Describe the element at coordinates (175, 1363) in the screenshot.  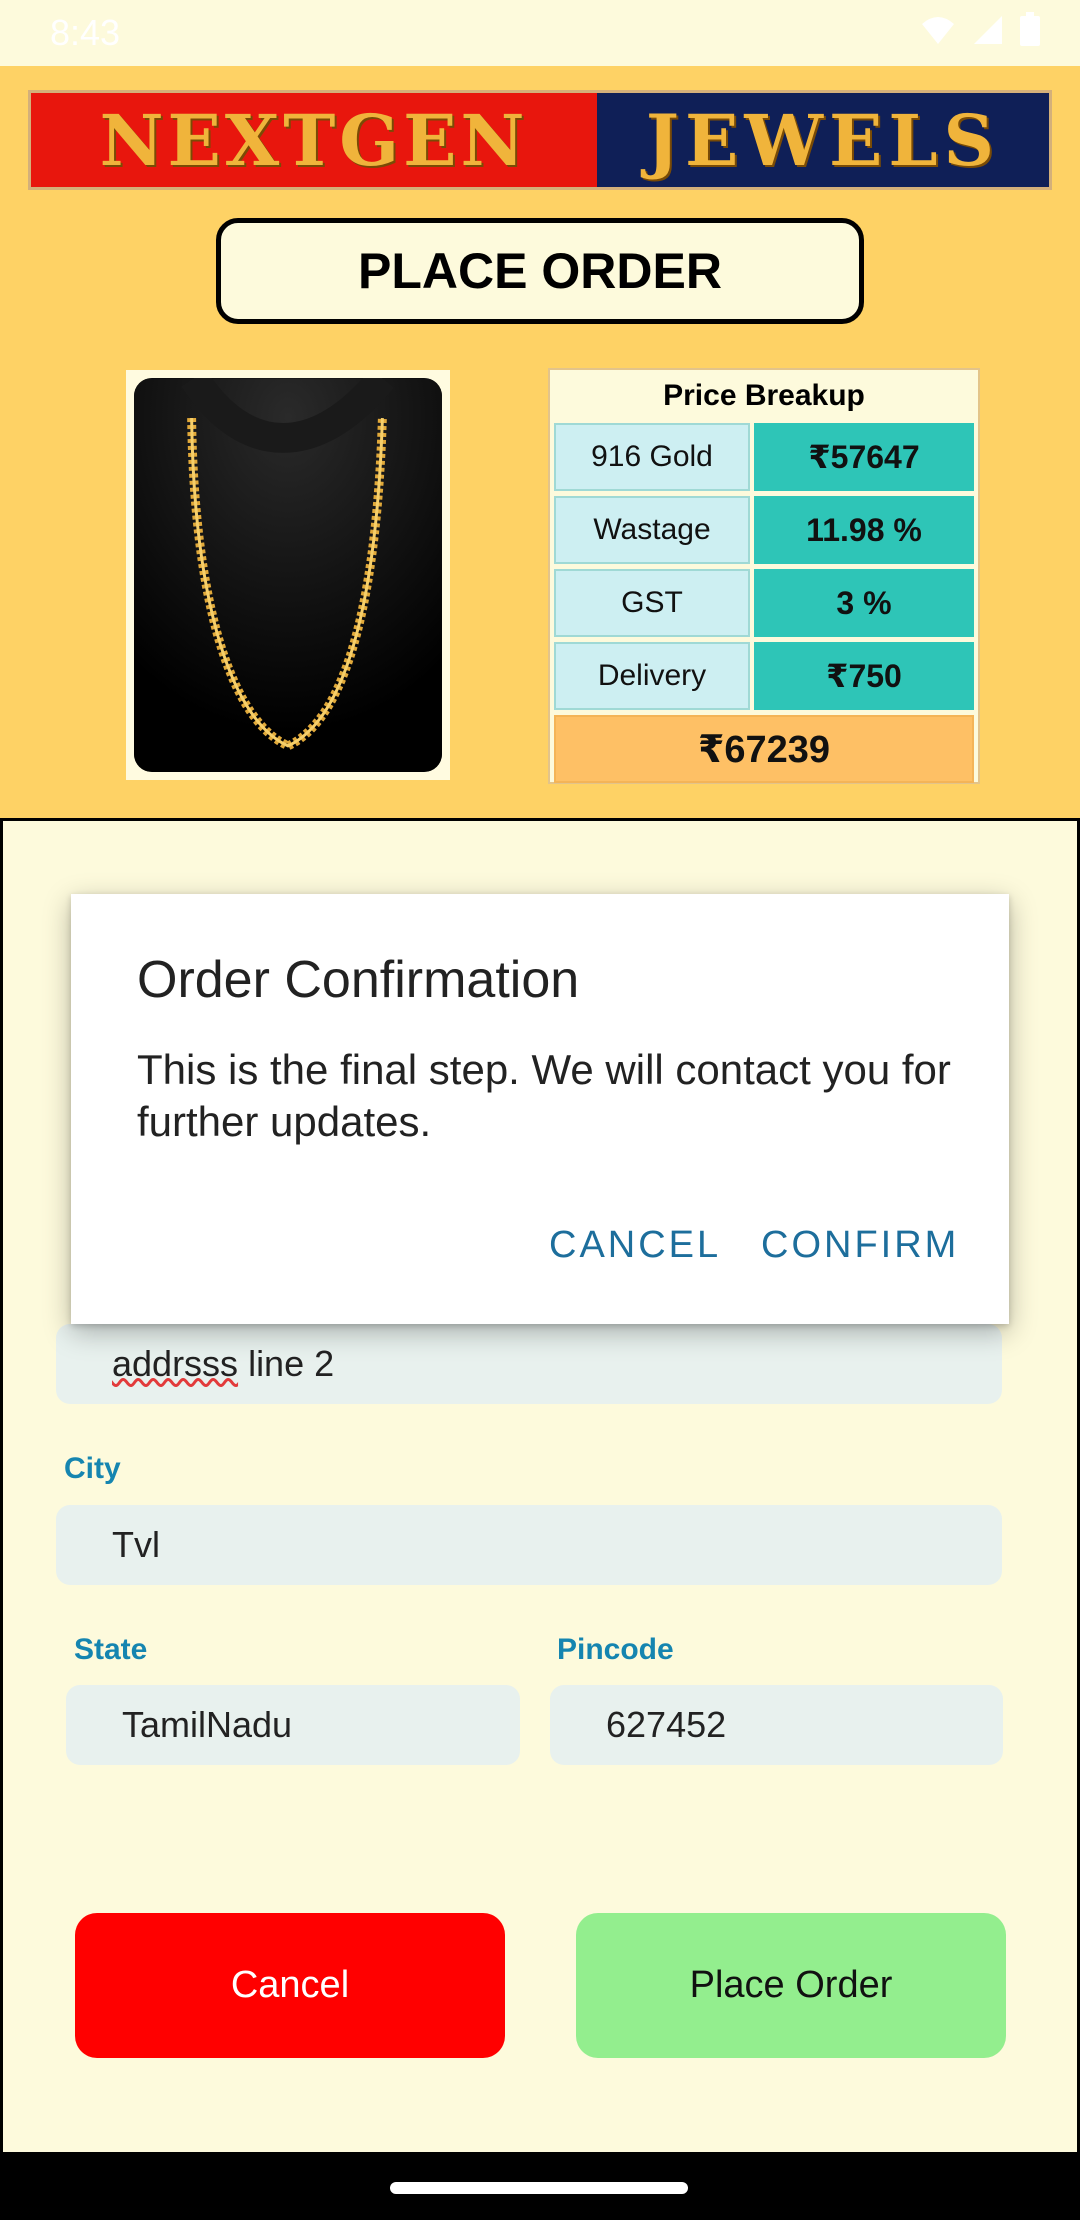
I see `spellcheck-underline: addrsss` at that location.